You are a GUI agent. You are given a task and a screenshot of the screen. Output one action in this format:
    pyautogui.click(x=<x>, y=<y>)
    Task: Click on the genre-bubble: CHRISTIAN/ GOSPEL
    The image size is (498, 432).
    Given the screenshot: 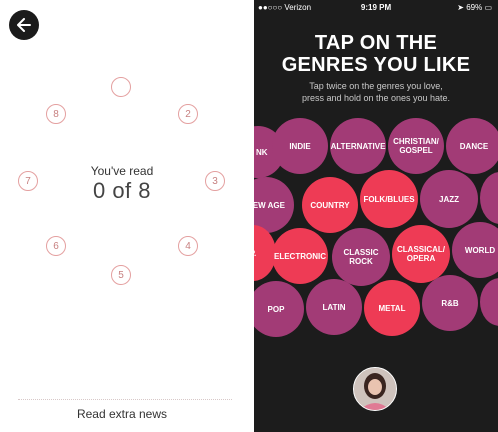 What is the action you would take?
    pyautogui.click(x=416, y=146)
    